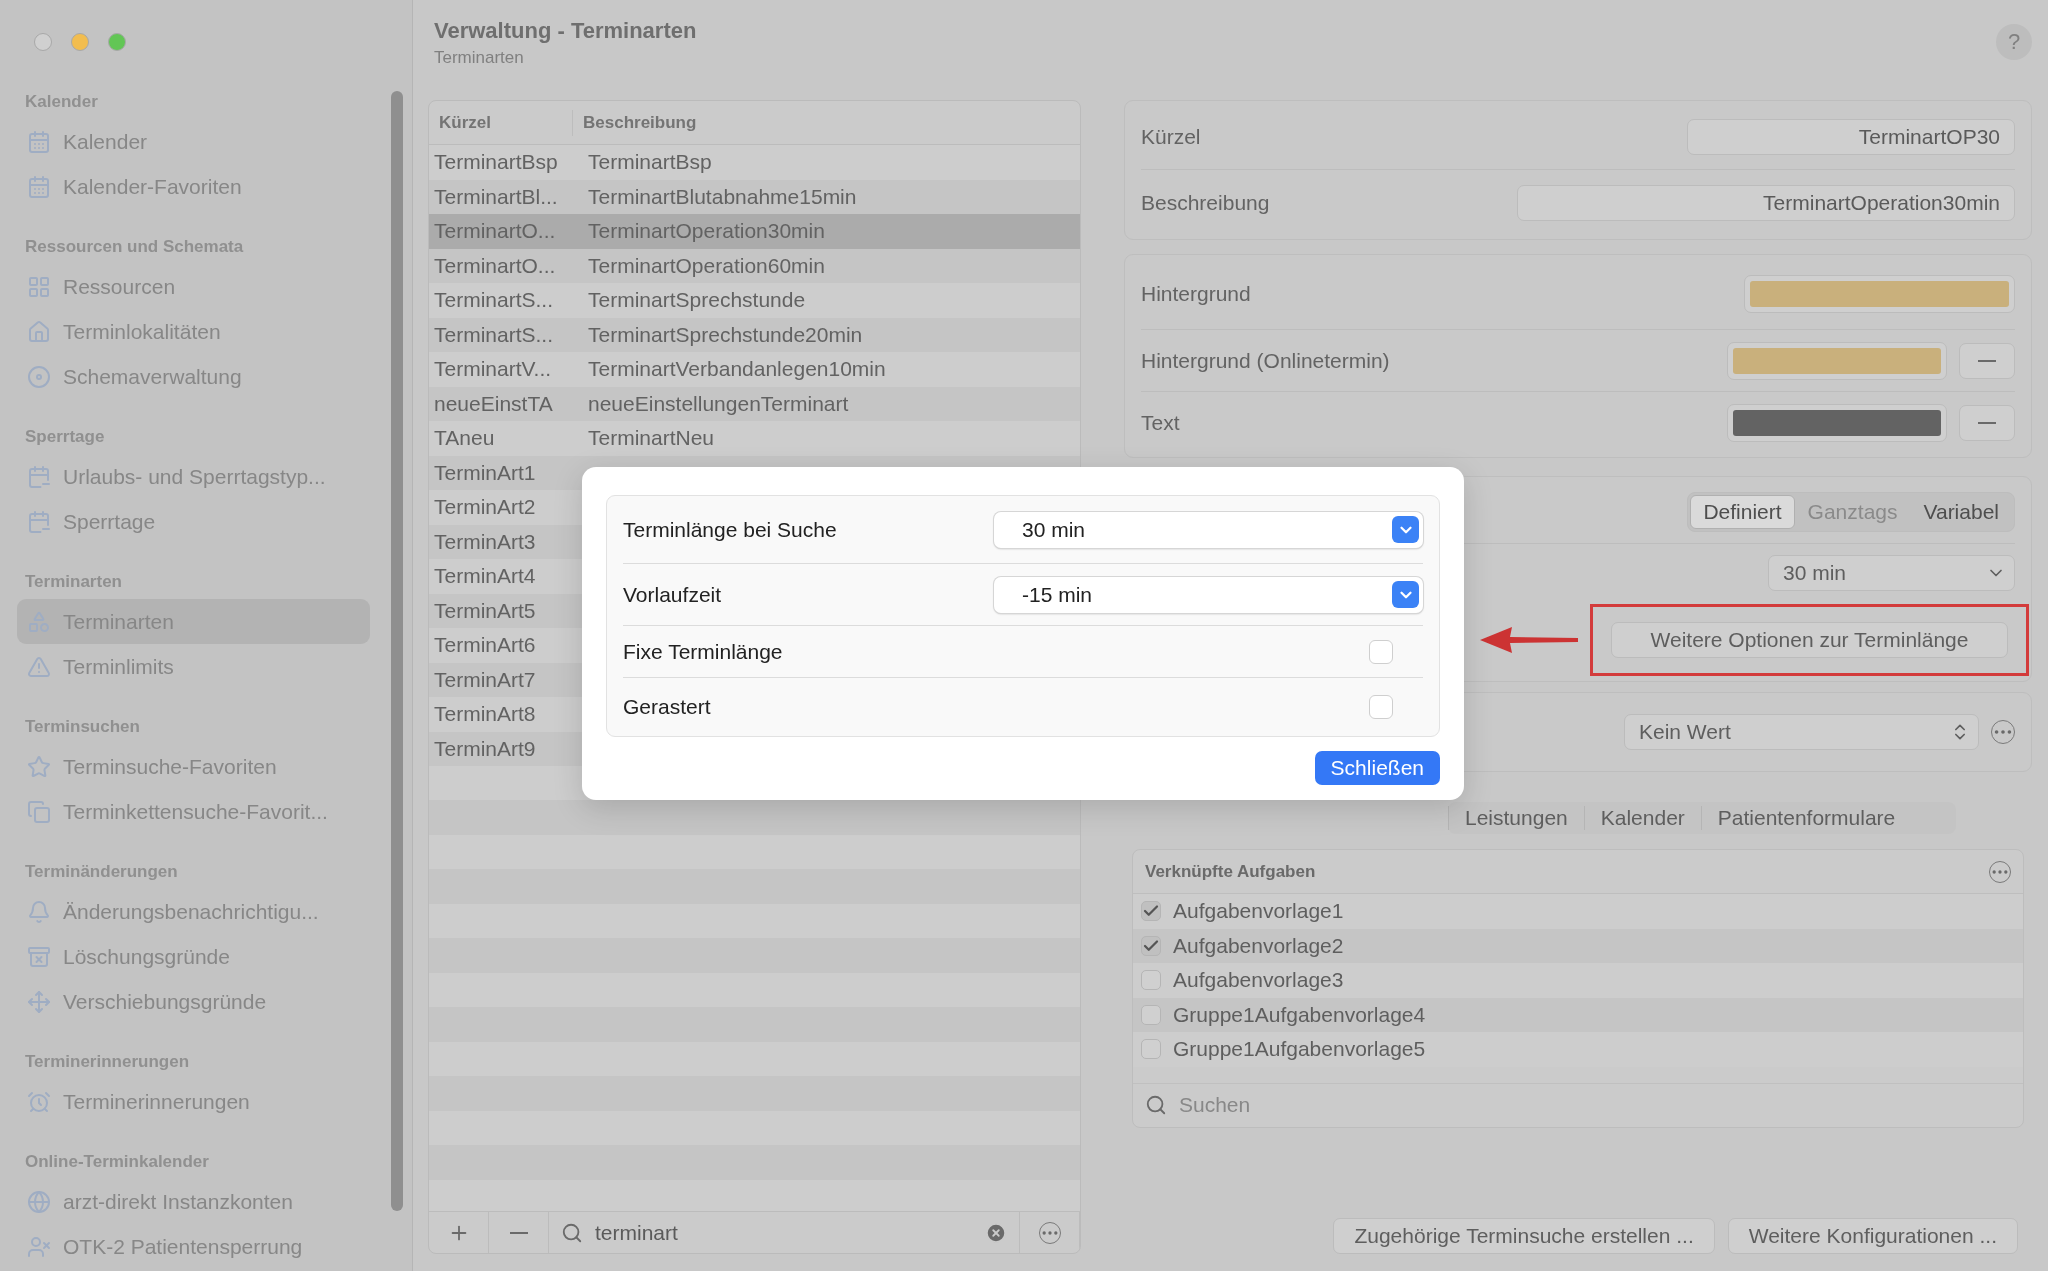 Image resolution: width=2048 pixels, height=1271 pixels. I want to click on sidebar-item: Terminsuche-Favoriten, so click(193, 766).